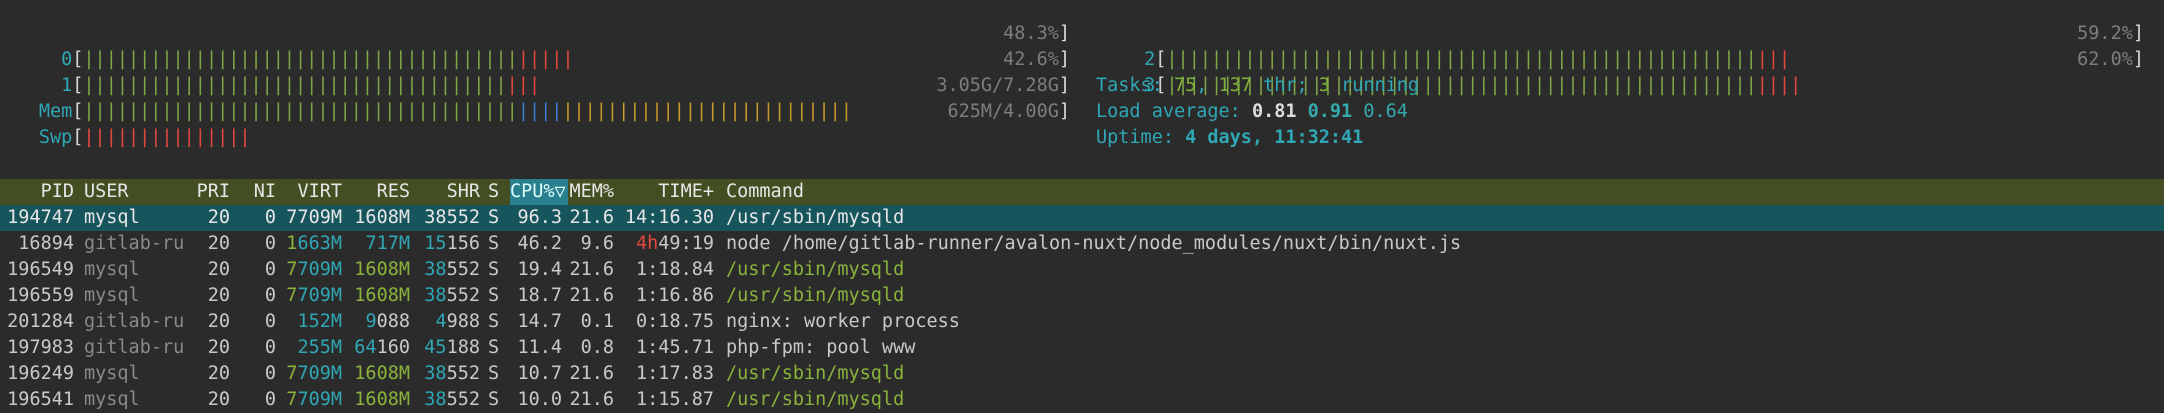 Image resolution: width=2164 pixels, height=413 pixels. Describe the element at coordinates (40, 373) in the screenshot. I see `process-pid: 196249` at that location.